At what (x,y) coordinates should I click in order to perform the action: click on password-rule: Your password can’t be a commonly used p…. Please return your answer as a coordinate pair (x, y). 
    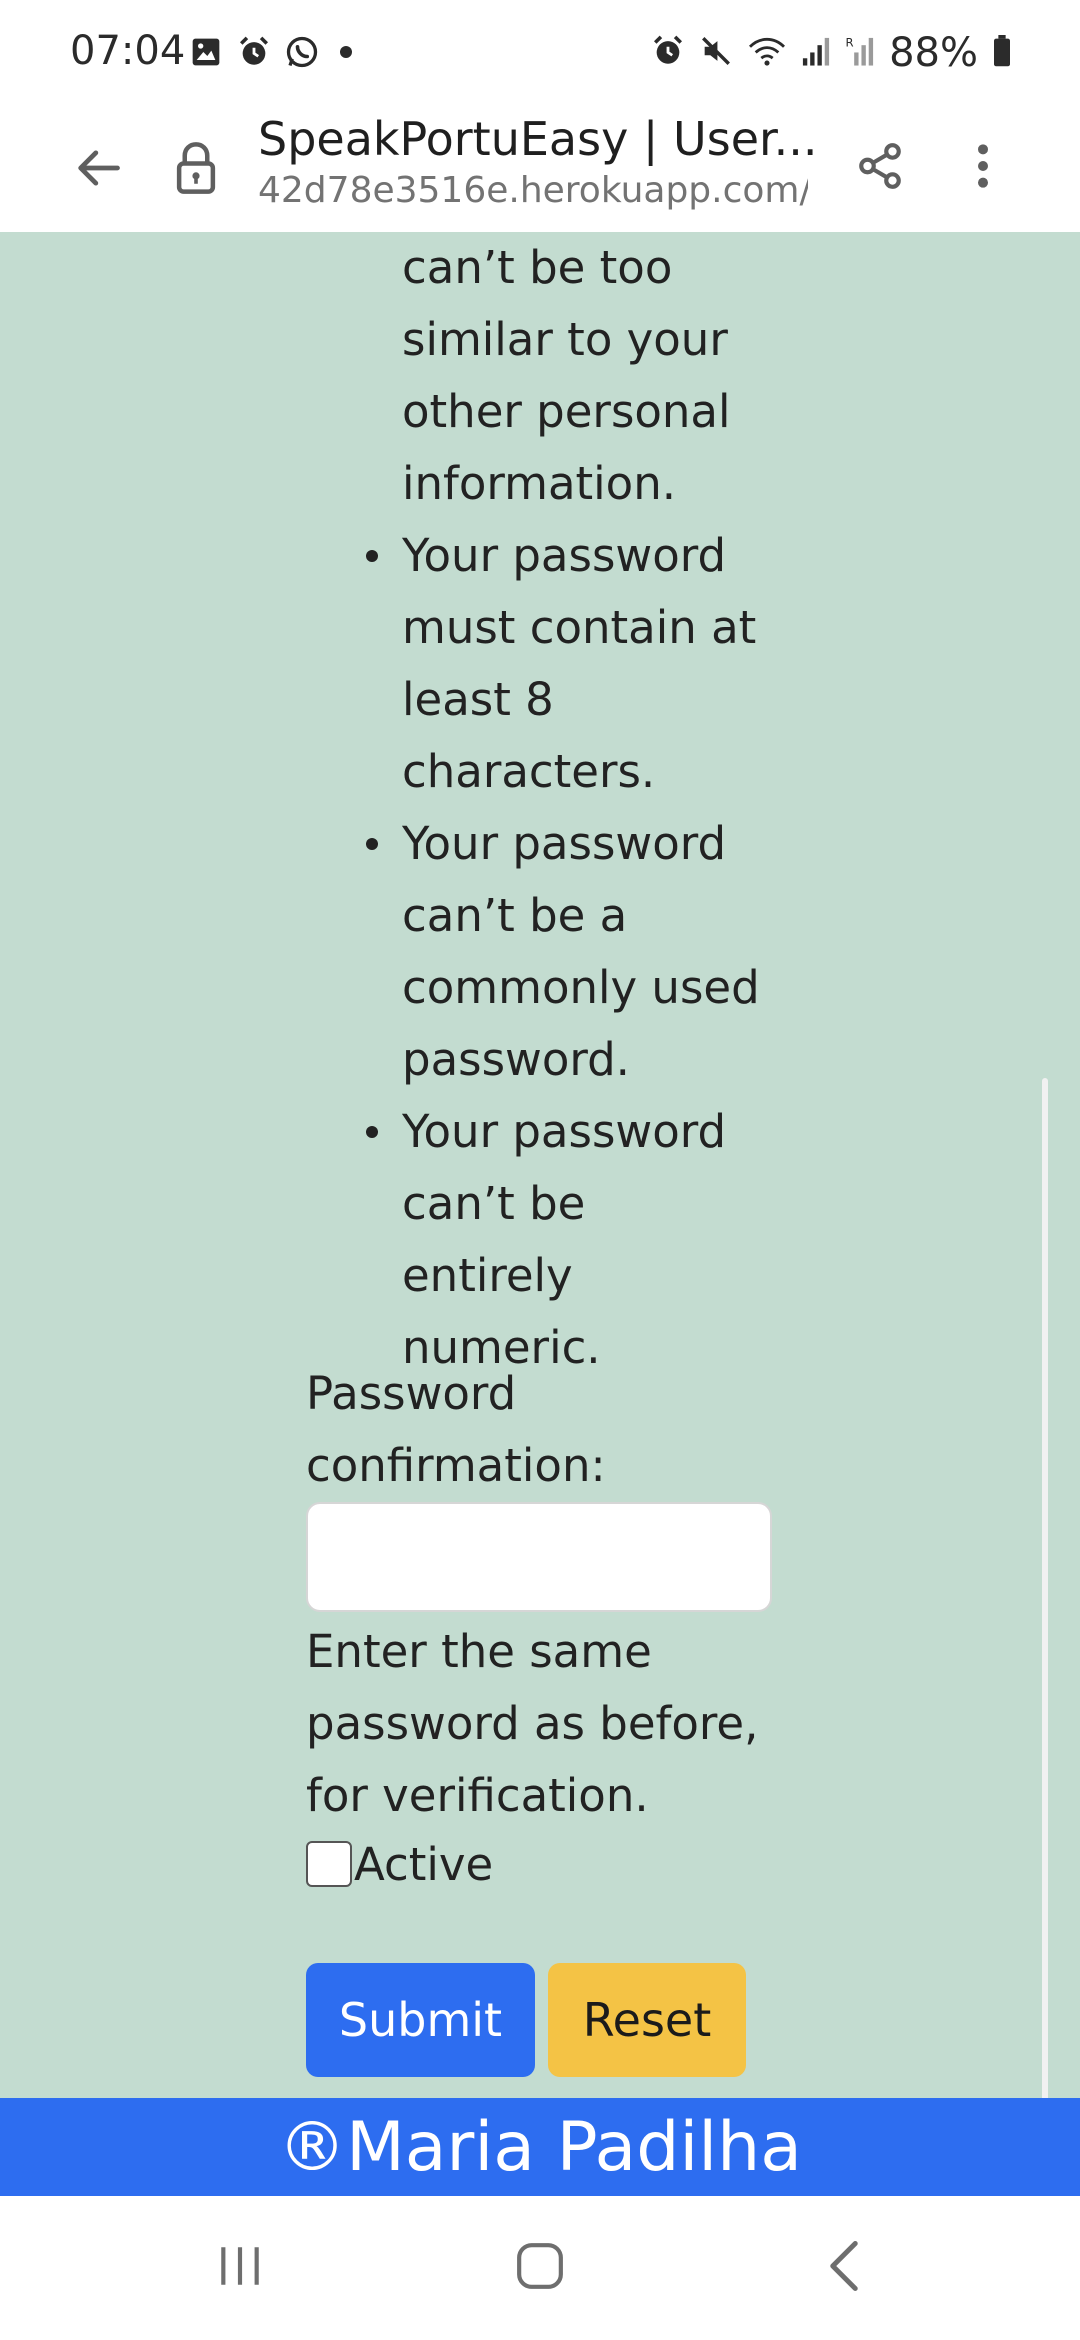
    Looking at the image, I should click on (564, 952).